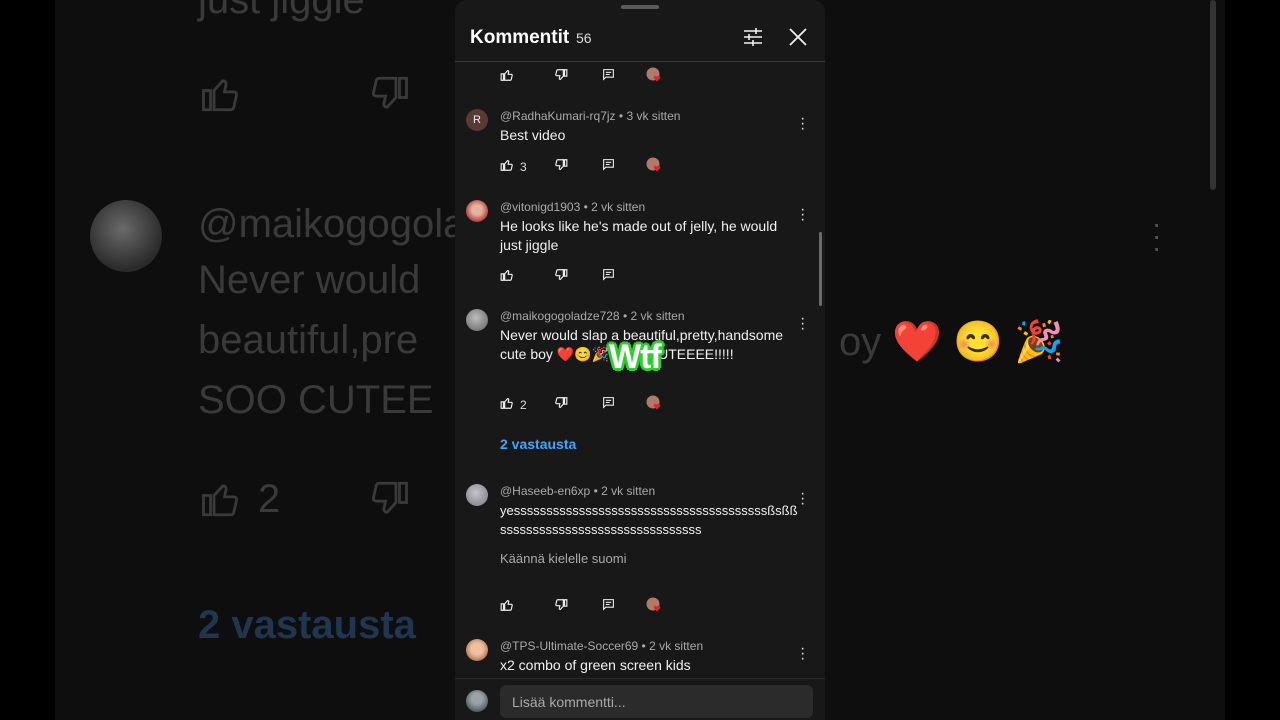 The image size is (1280, 720). I want to click on comments-count: 56, so click(584, 38).